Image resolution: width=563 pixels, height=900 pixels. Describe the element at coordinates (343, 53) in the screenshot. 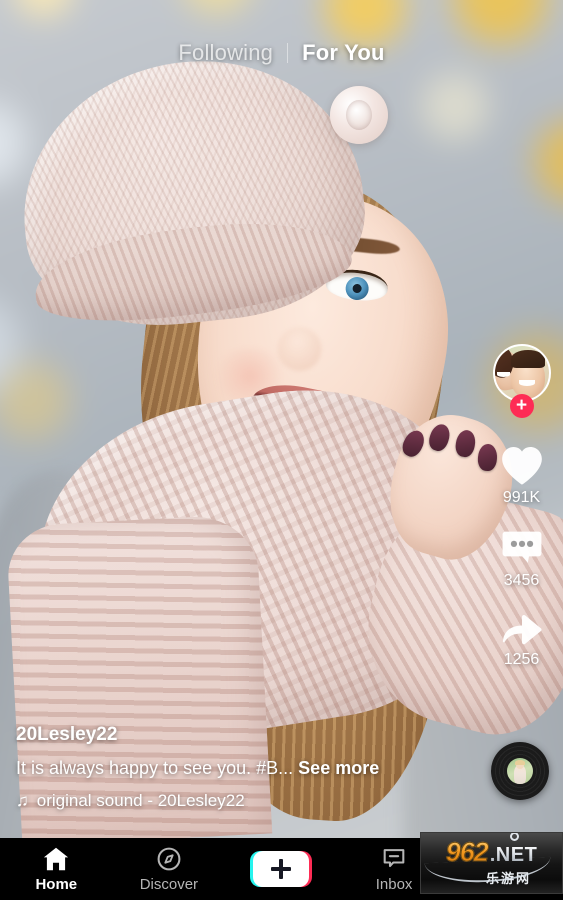

I see `tab-for-you: For You` at that location.